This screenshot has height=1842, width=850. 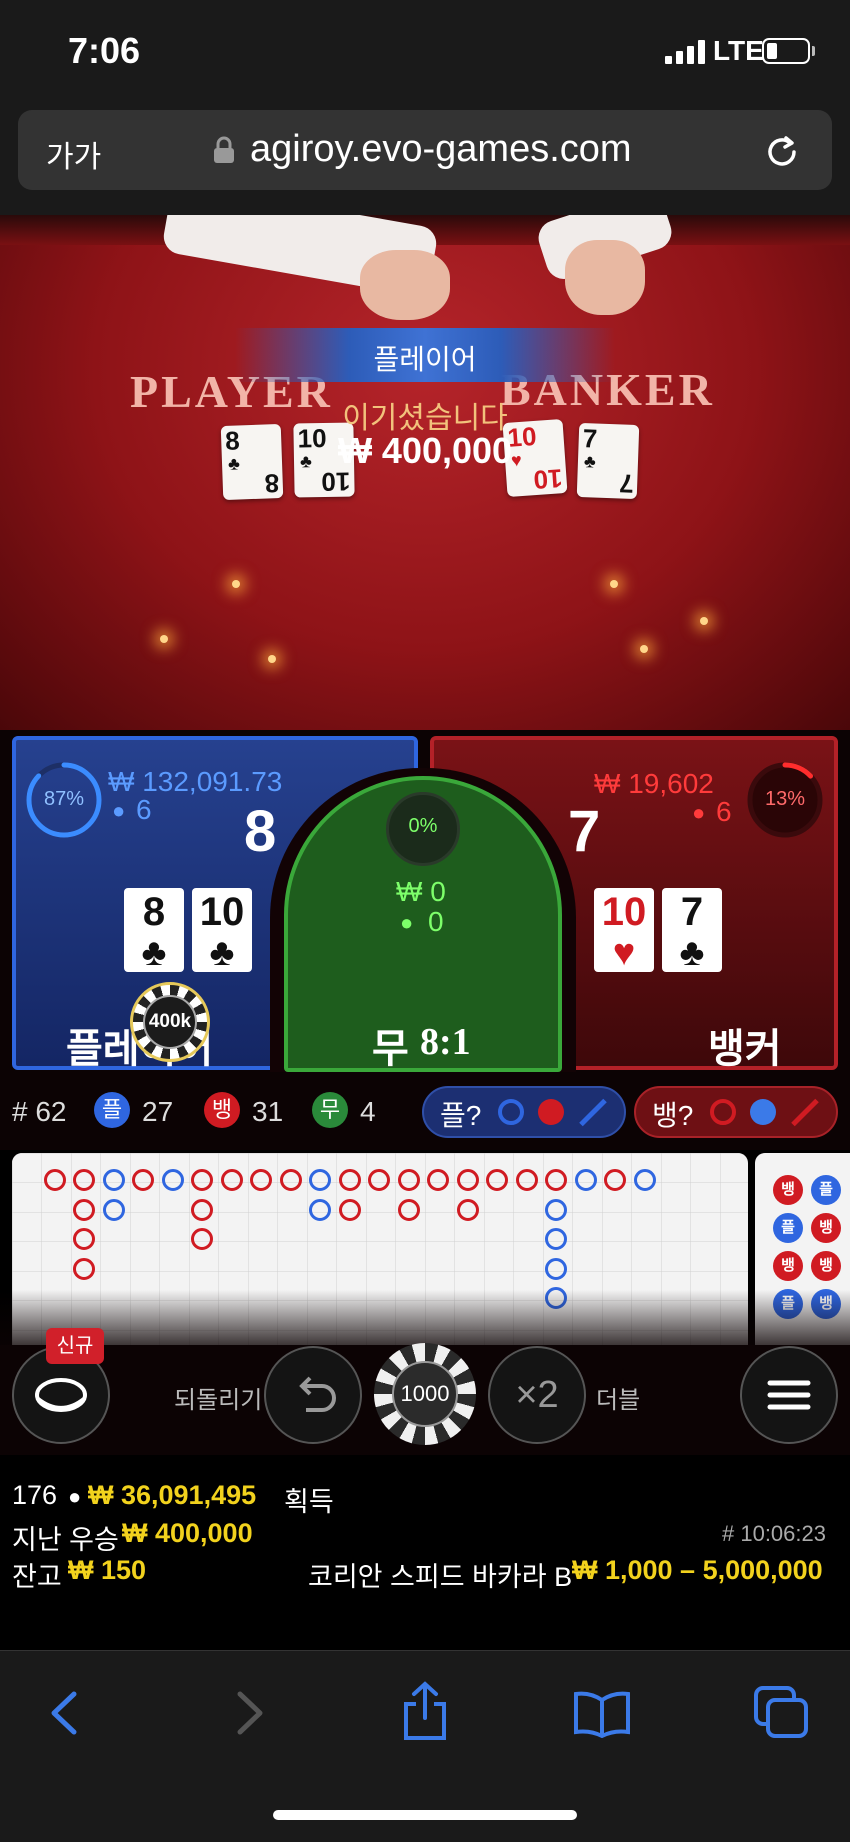 I want to click on double-icon: ×2, so click(x=537, y=1395).